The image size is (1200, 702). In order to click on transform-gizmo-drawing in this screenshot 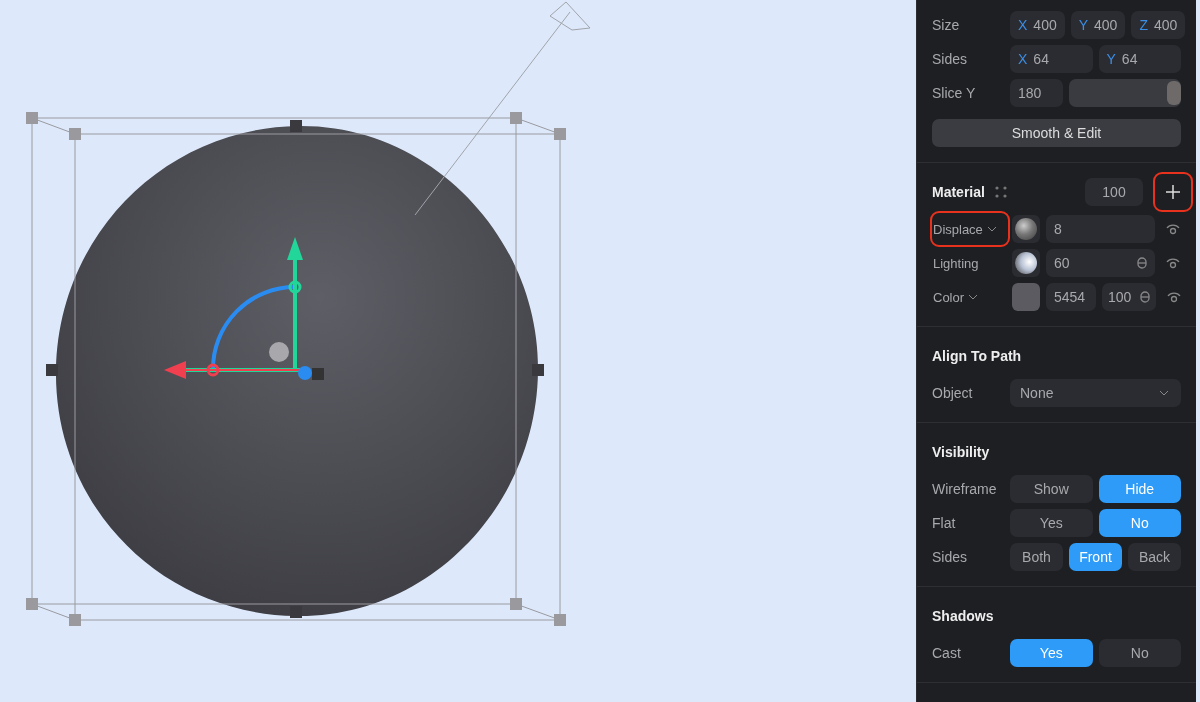, I will do `click(244, 308)`.